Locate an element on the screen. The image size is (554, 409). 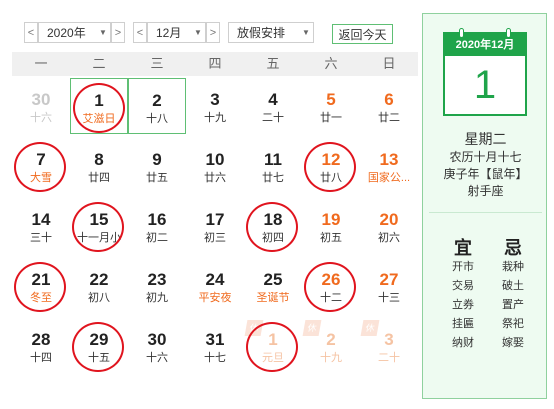
return-today-button: 返回今天 is located at coordinates (362, 34).